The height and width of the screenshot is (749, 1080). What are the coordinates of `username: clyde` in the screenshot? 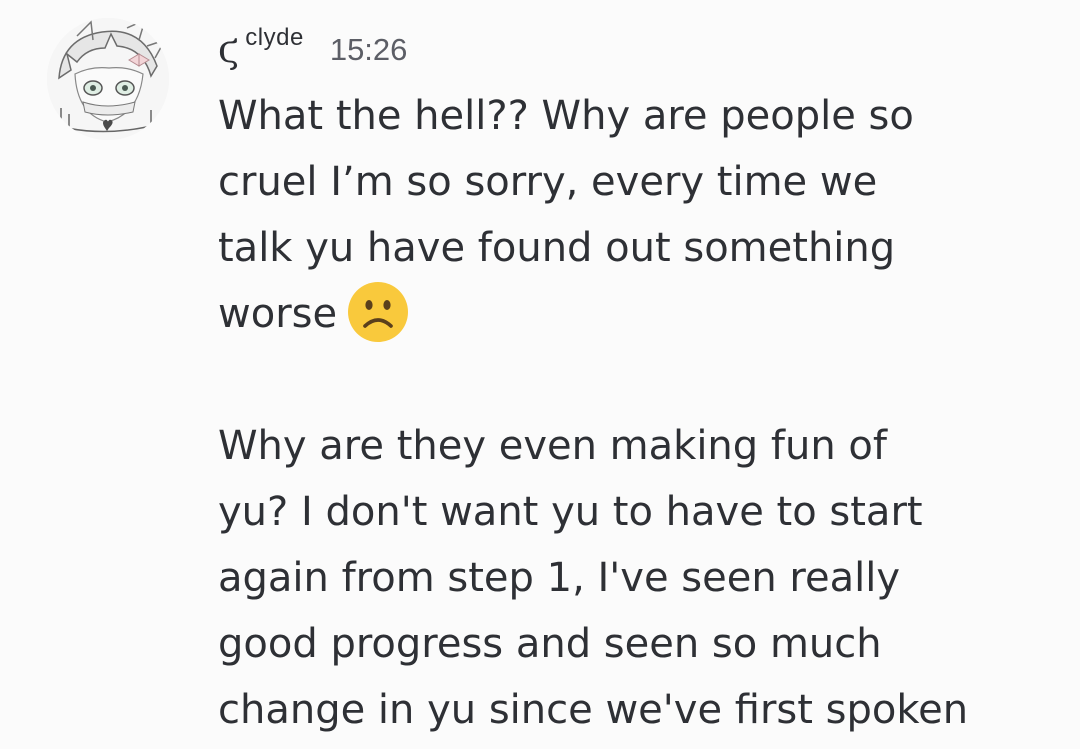 It's located at (274, 38).